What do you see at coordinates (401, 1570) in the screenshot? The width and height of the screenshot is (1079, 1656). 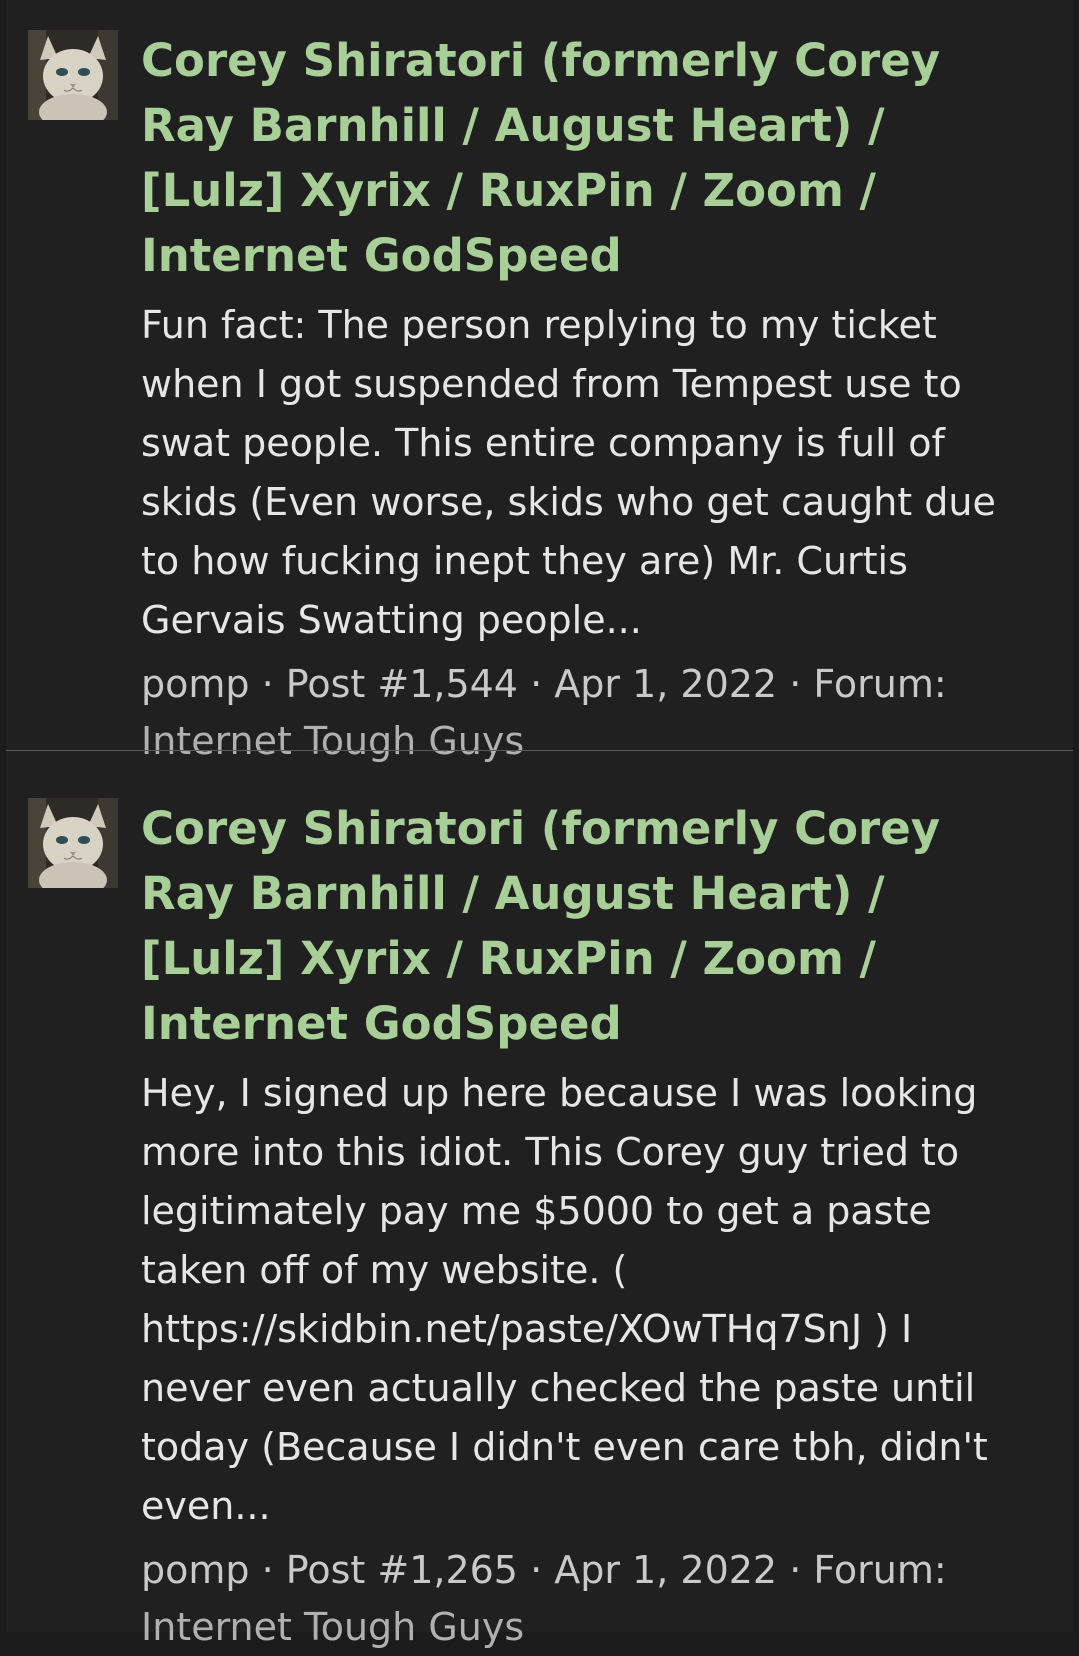 I see `post-number: Post #1,265` at bounding box center [401, 1570].